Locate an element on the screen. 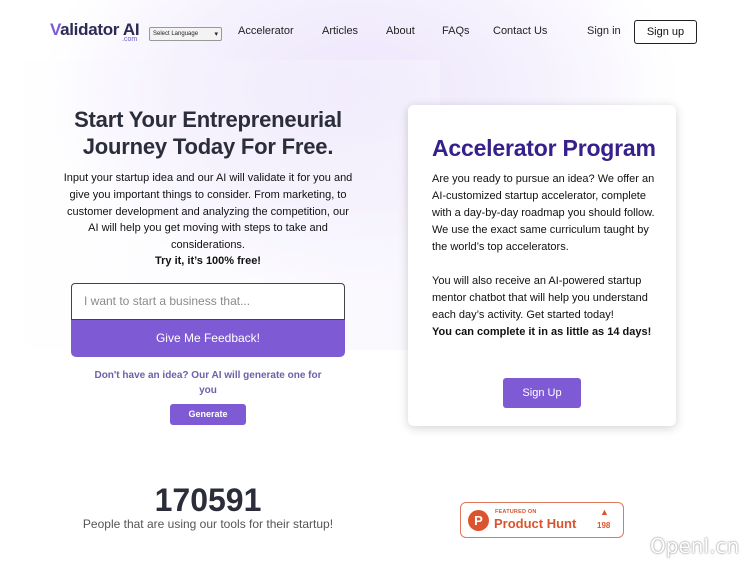  product-hunt-name: Product Hunt is located at coordinates (535, 523).